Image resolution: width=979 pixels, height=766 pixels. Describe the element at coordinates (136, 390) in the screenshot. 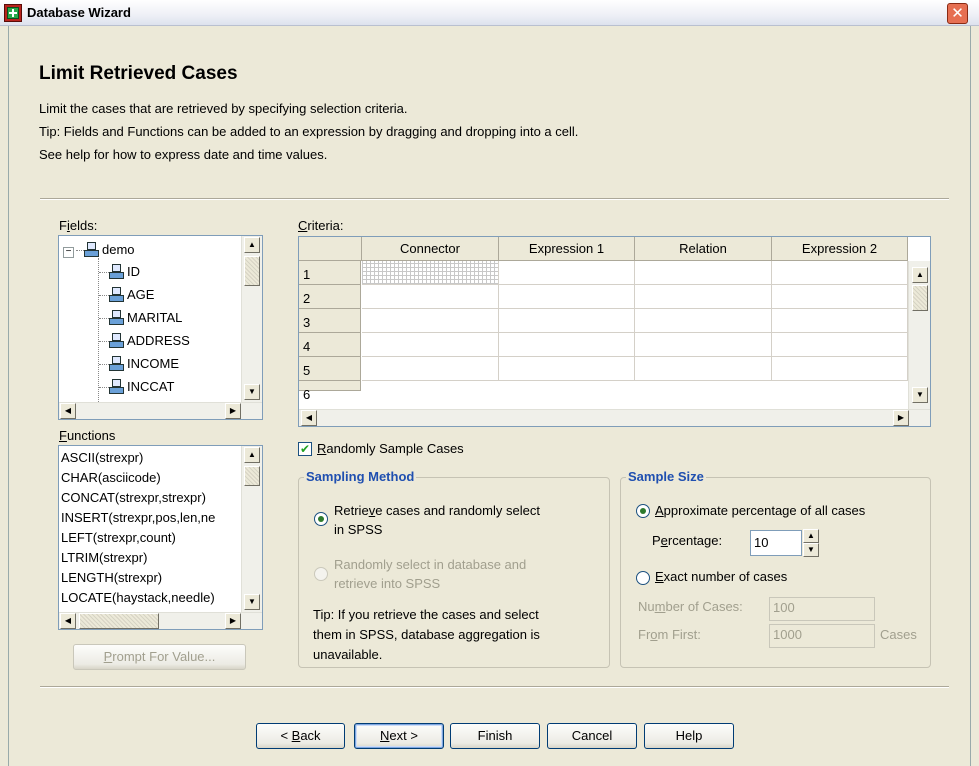

I see `field-item: INCCAT` at that location.